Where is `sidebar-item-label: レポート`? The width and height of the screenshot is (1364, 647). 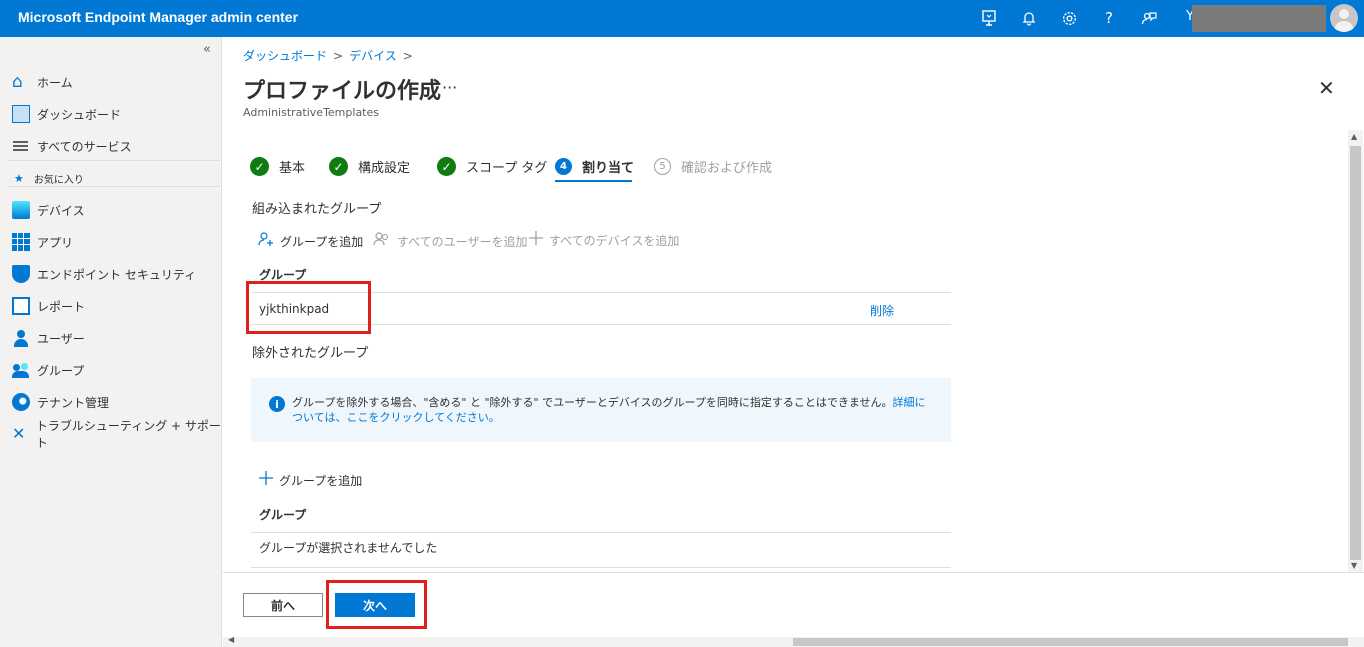 sidebar-item-label: レポート is located at coordinates (61, 306).